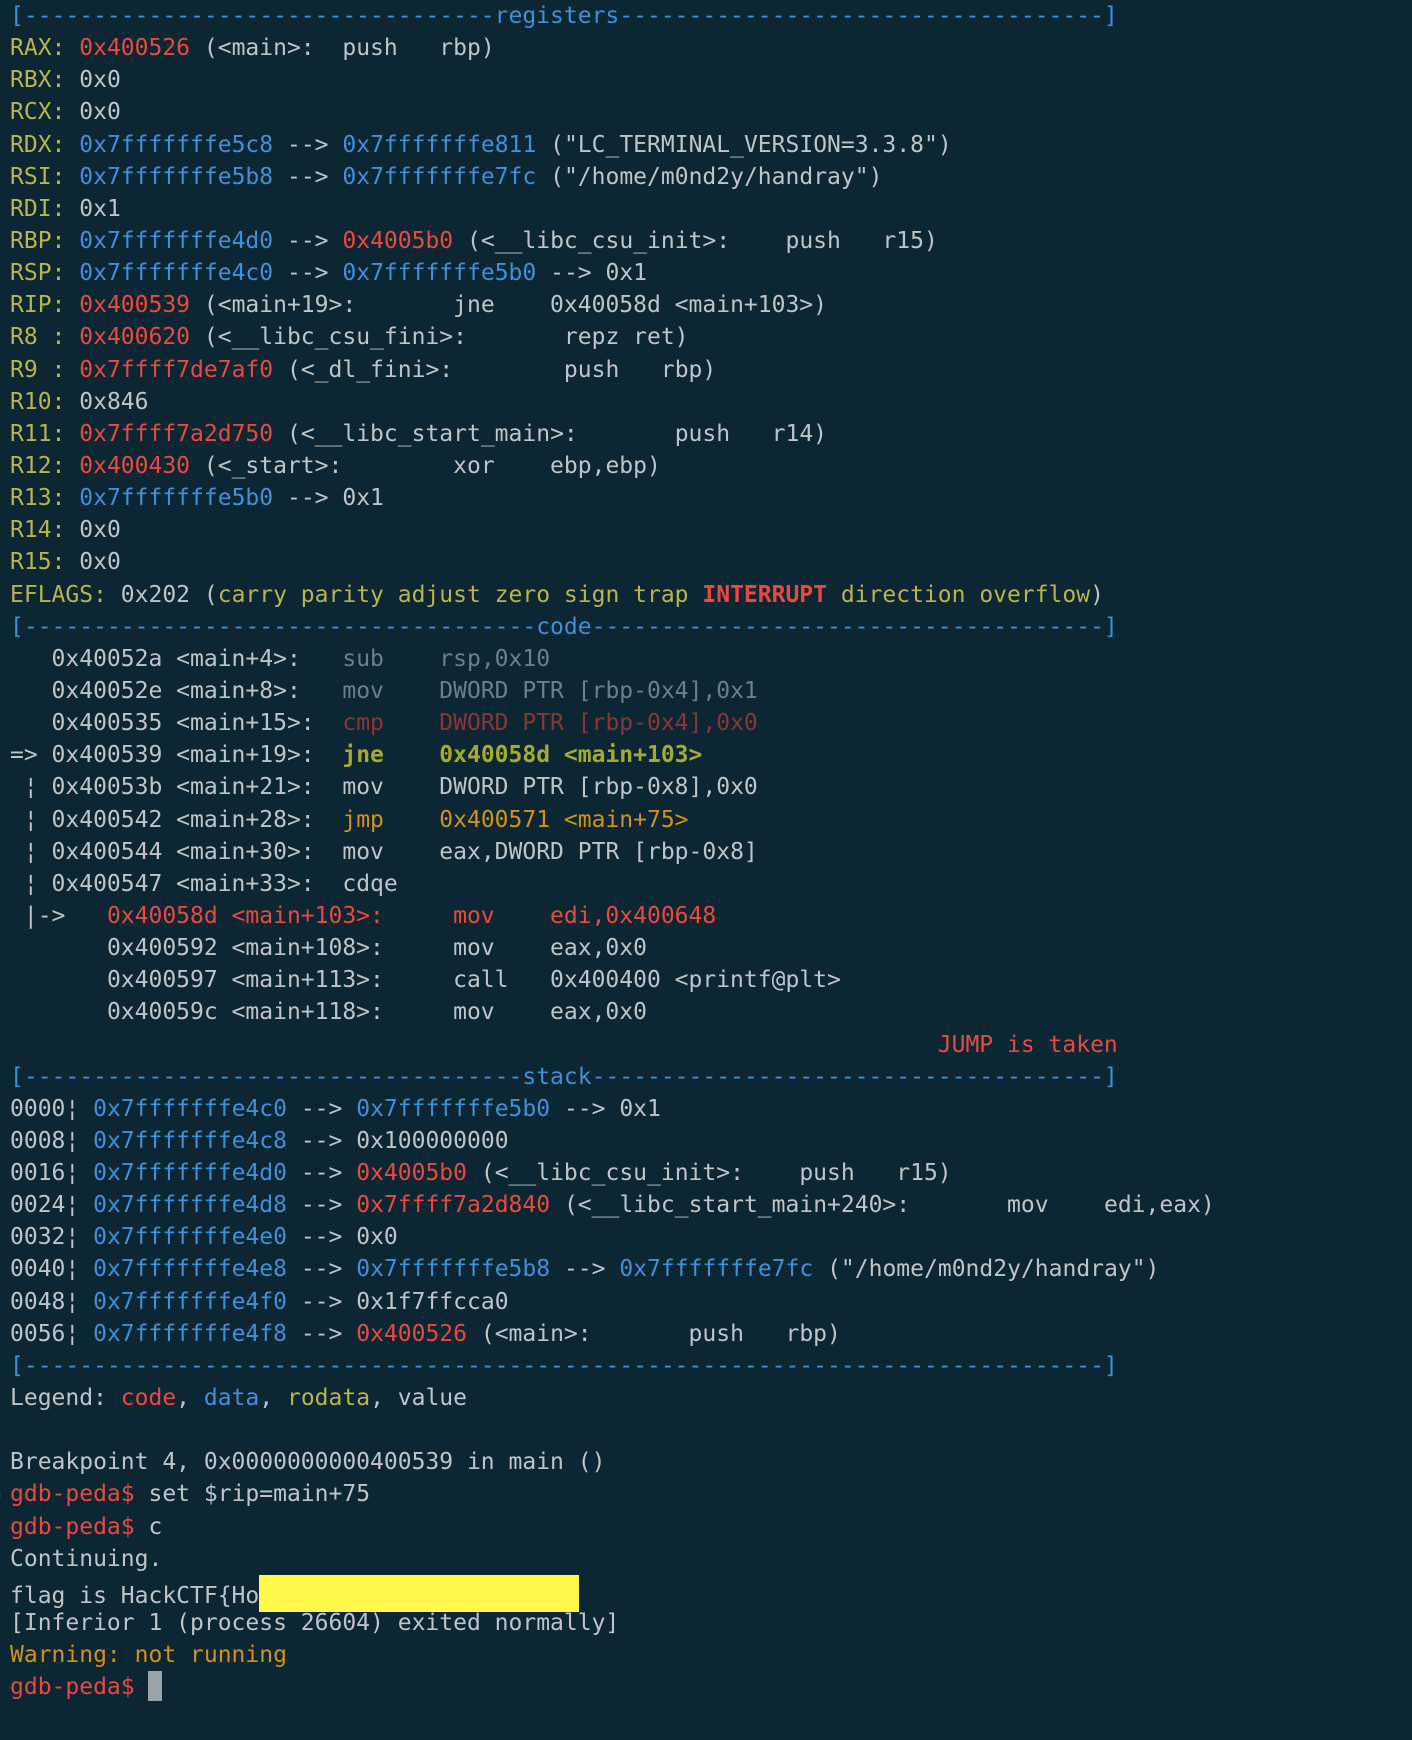 The width and height of the screenshot is (1412, 1740). What do you see at coordinates (598, 851) in the screenshot?
I see `code-operands: eax,DWORD PTR [rbp-0x8]` at bounding box center [598, 851].